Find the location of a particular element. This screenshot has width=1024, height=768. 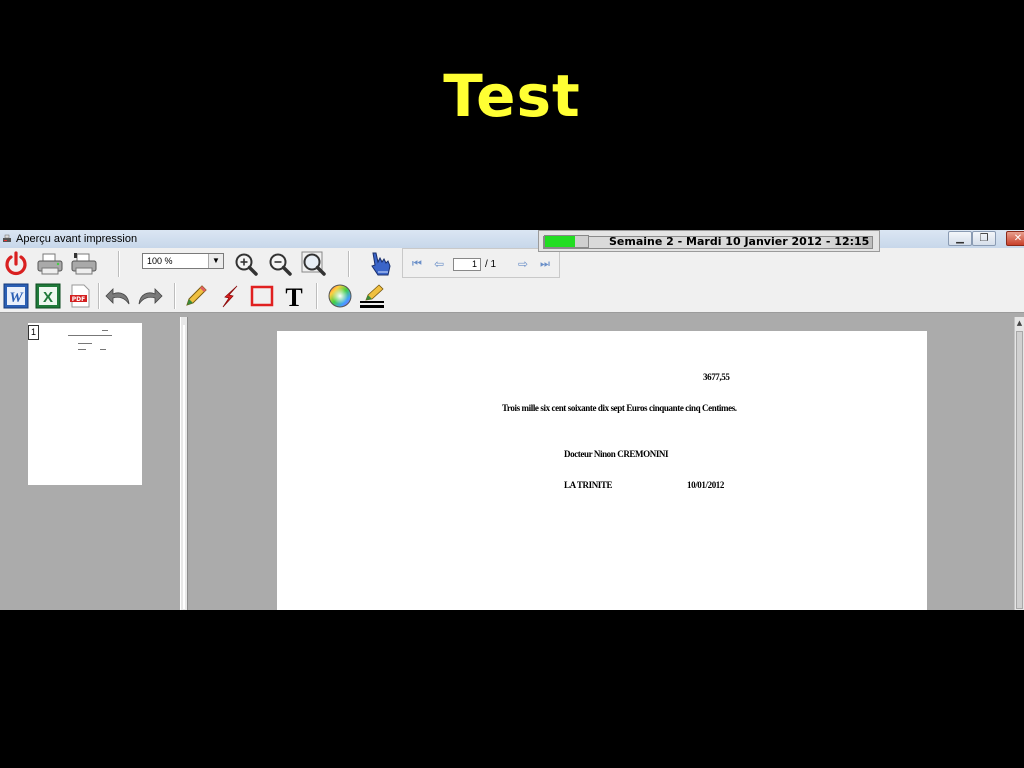

printer-app-icon is located at coordinates (7, 238).